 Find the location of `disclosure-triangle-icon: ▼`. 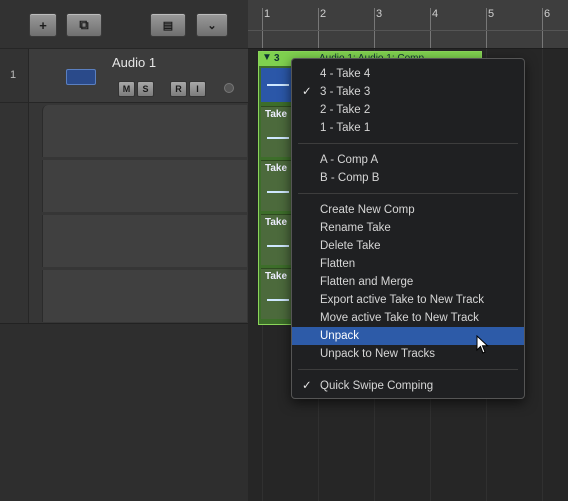

disclosure-triangle-icon: ▼ is located at coordinates (267, 57).